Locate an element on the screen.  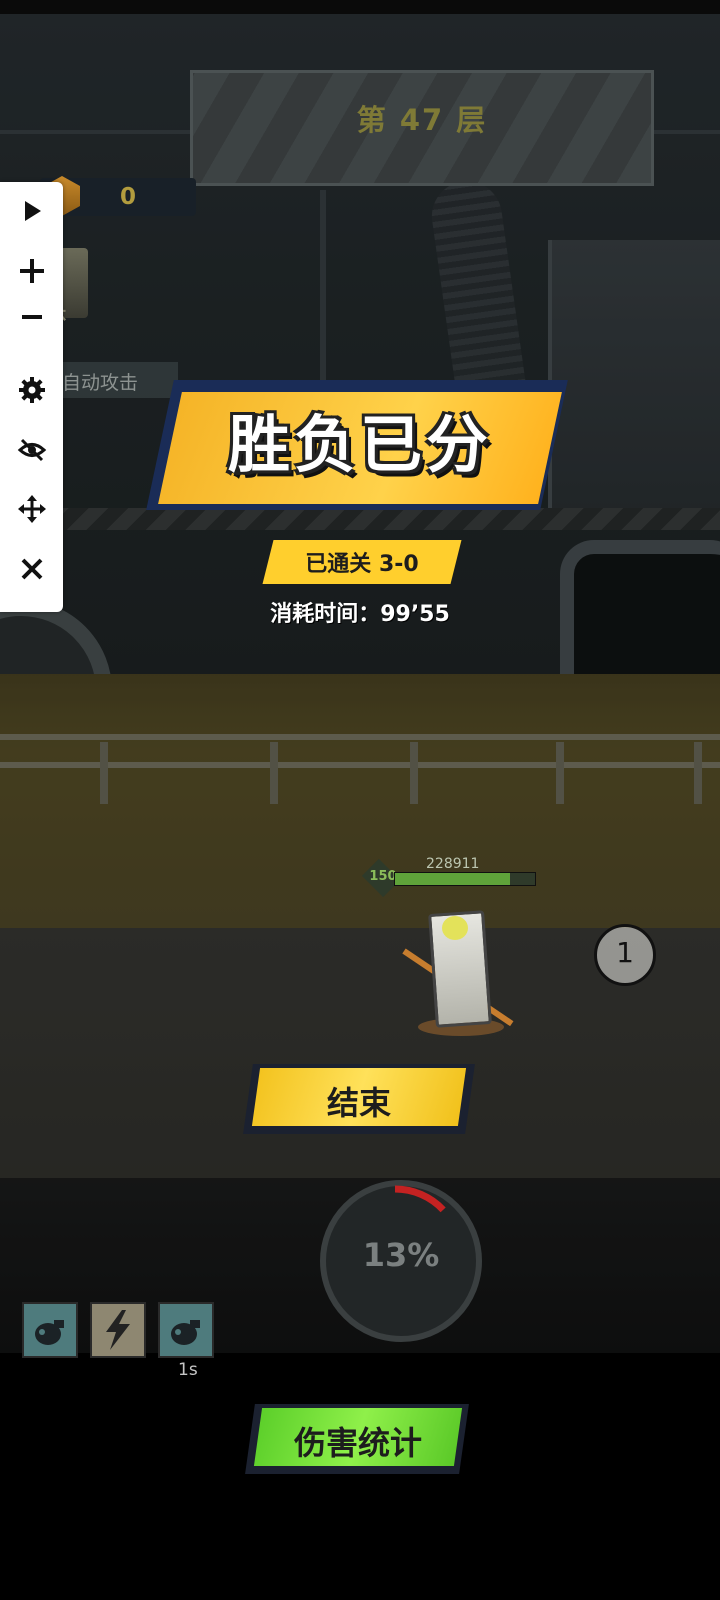
gear-icon is located at coordinates (31, 390).